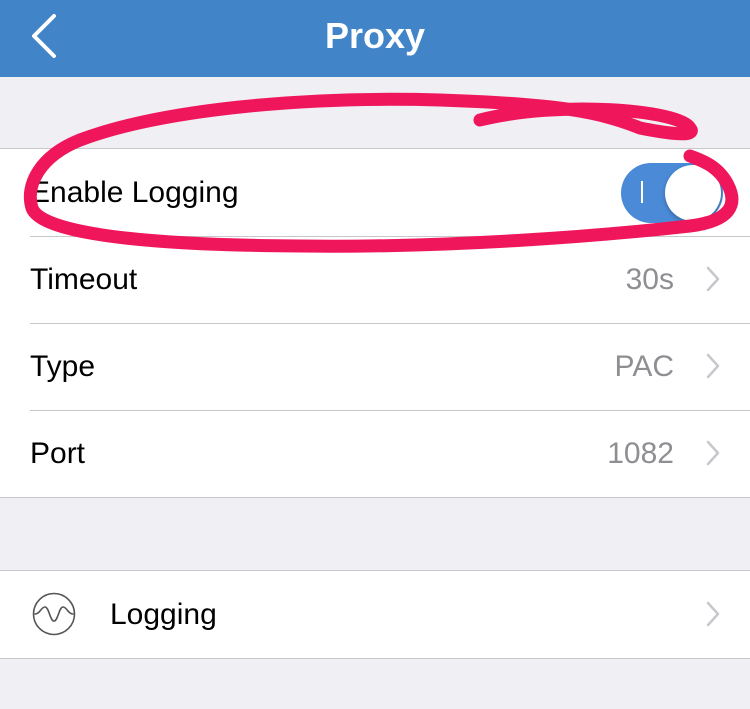 The height and width of the screenshot is (709, 750). Describe the element at coordinates (642, 192) in the screenshot. I see `toggle-on-mark` at that location.